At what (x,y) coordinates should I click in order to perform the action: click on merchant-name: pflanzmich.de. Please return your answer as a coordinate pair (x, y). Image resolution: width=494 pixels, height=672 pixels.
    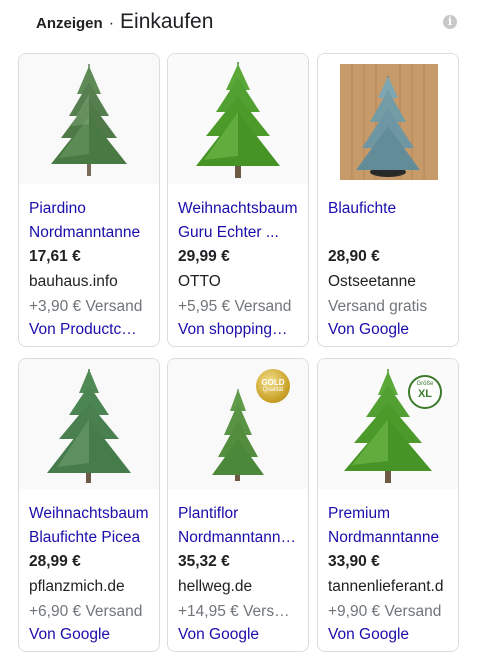
    Looking at the image, I should click on (77, 586).